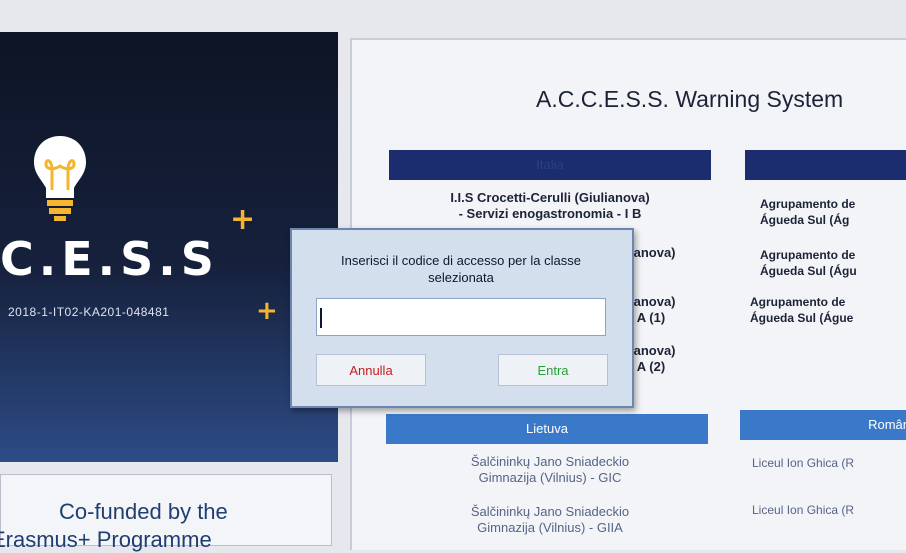  Describe the element at coordinates (805, 220) in the screenshot. I see `class-item-line2: Águeda Sul (Ág` at that location.